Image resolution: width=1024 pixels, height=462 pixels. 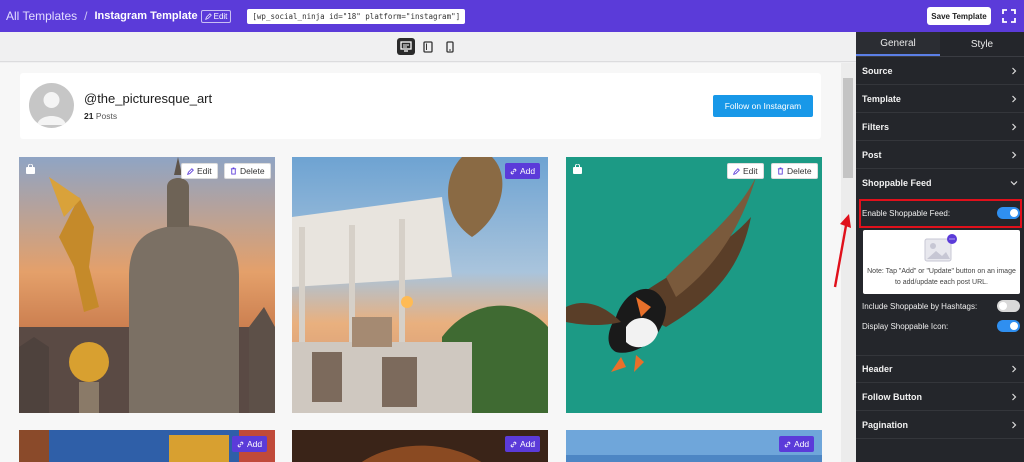 I want to click on section-source-label: Source, so click(x=877, y=70).